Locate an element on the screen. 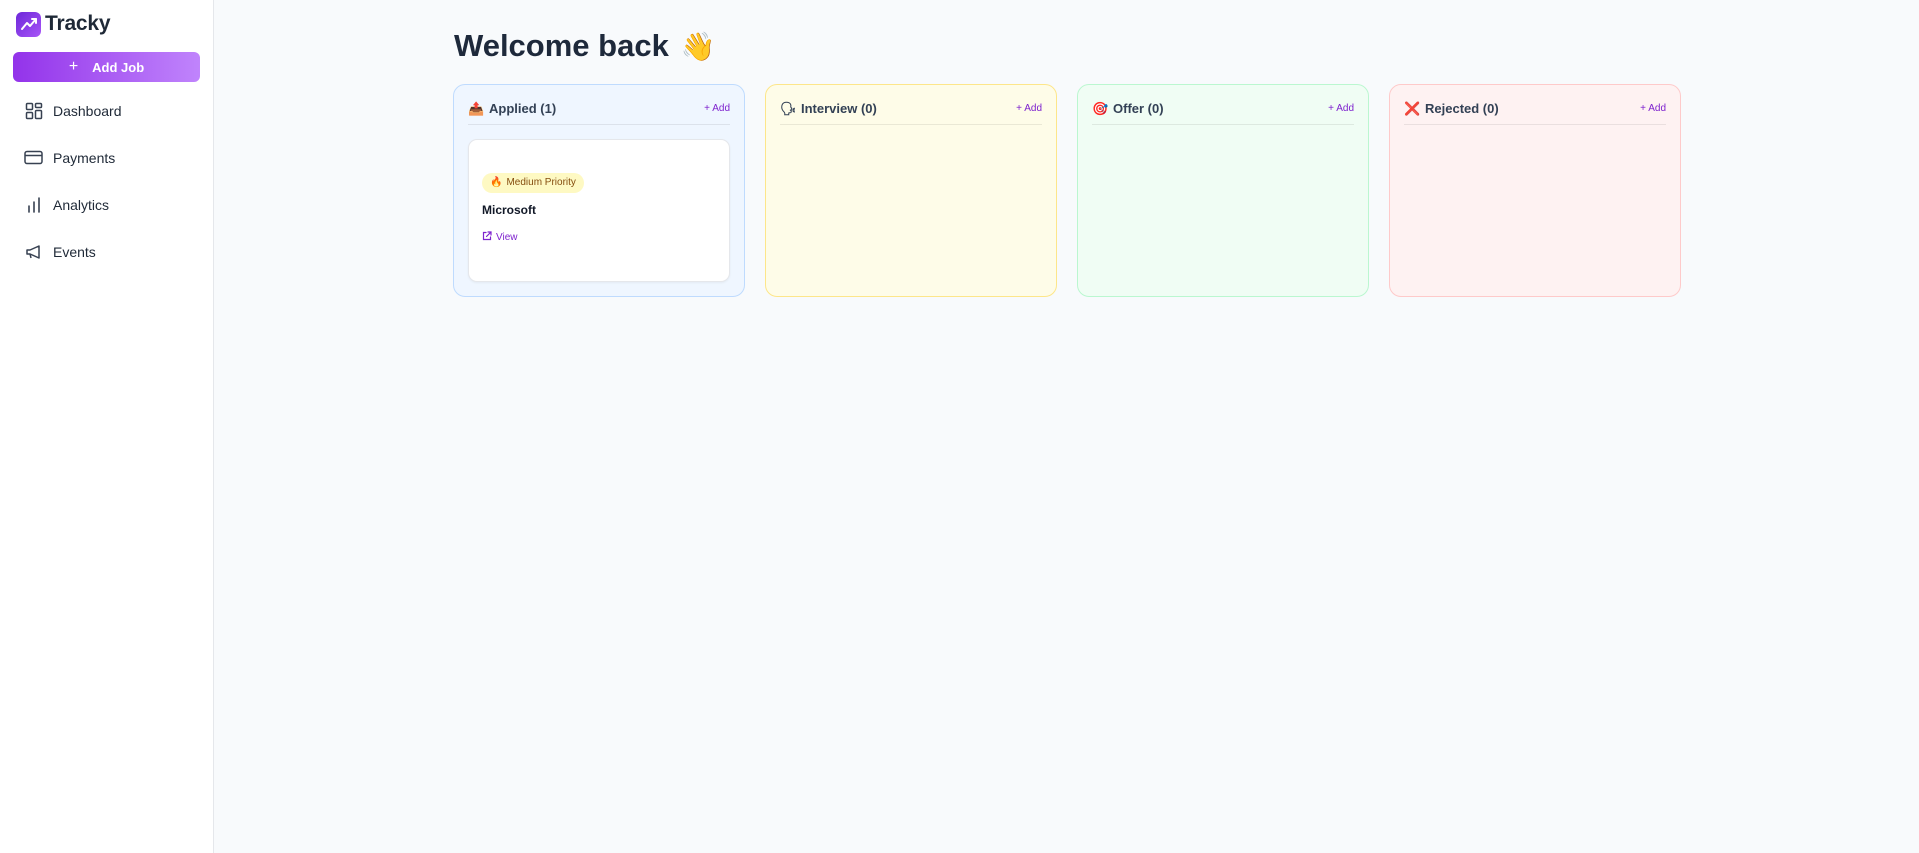  trend-chart-icon is located at coordinates (28, 24).